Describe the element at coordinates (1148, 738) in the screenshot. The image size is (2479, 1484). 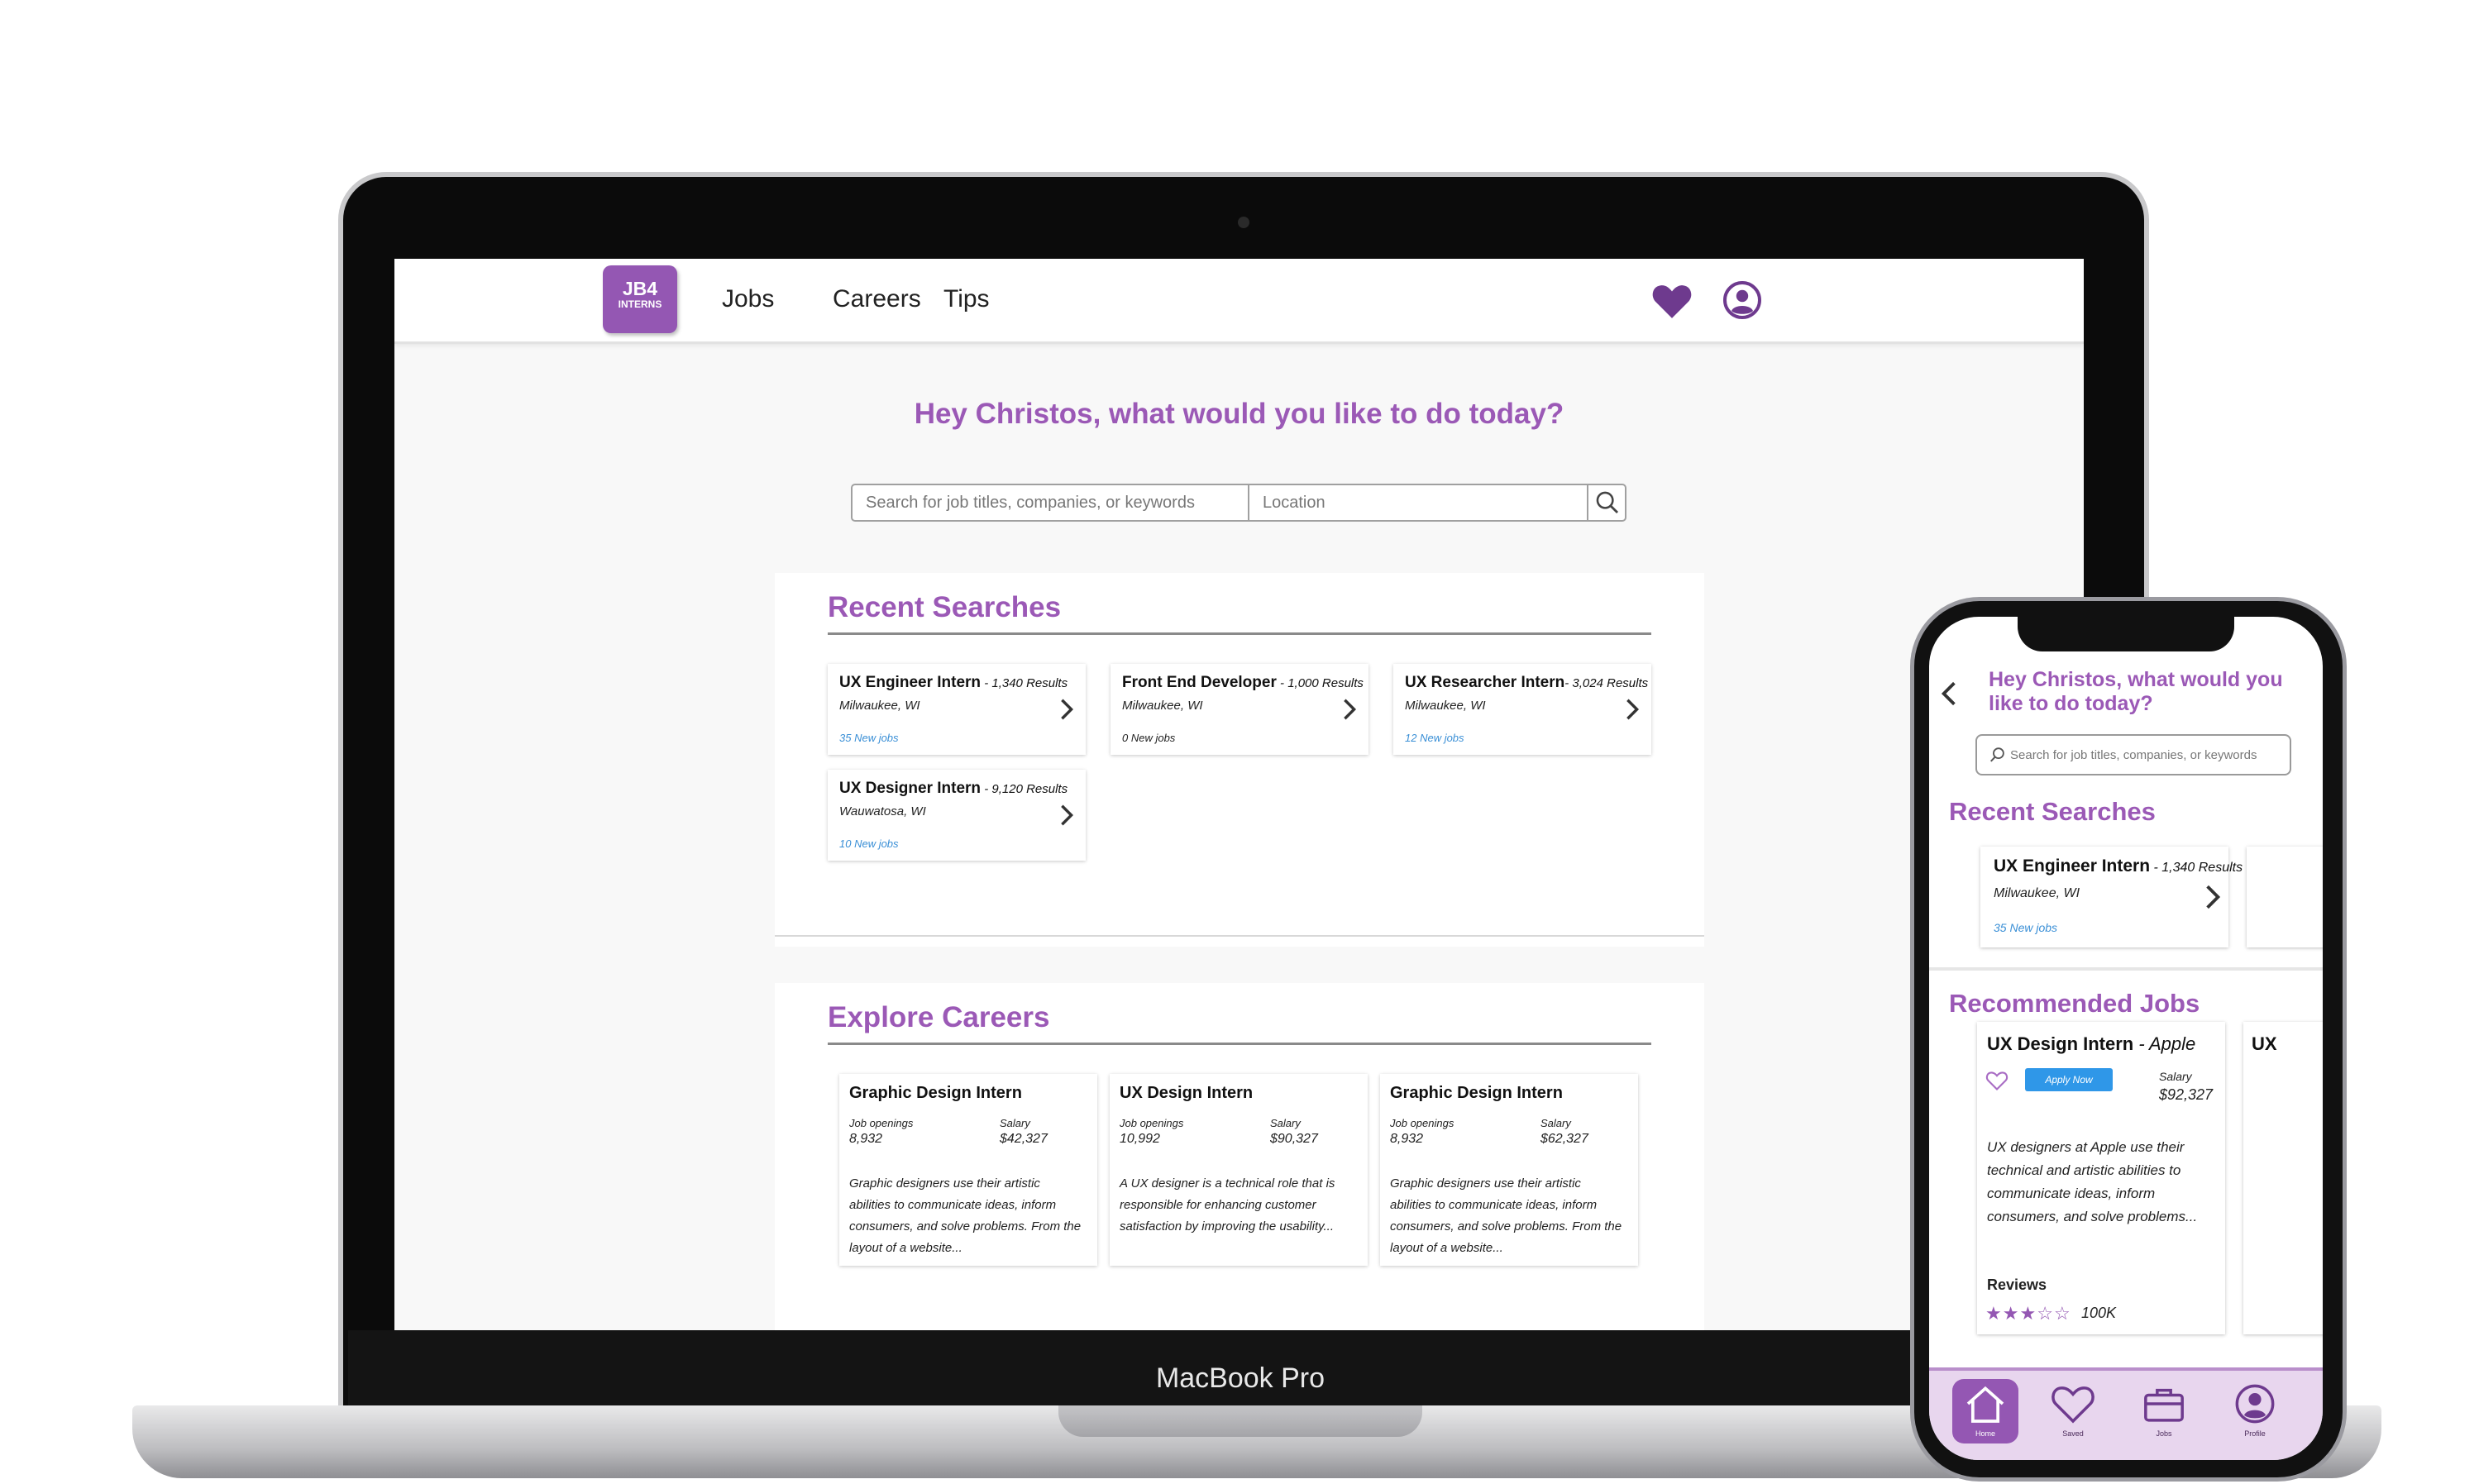
I see `recent-search-new-jobs: 0 New jobs` at that location.